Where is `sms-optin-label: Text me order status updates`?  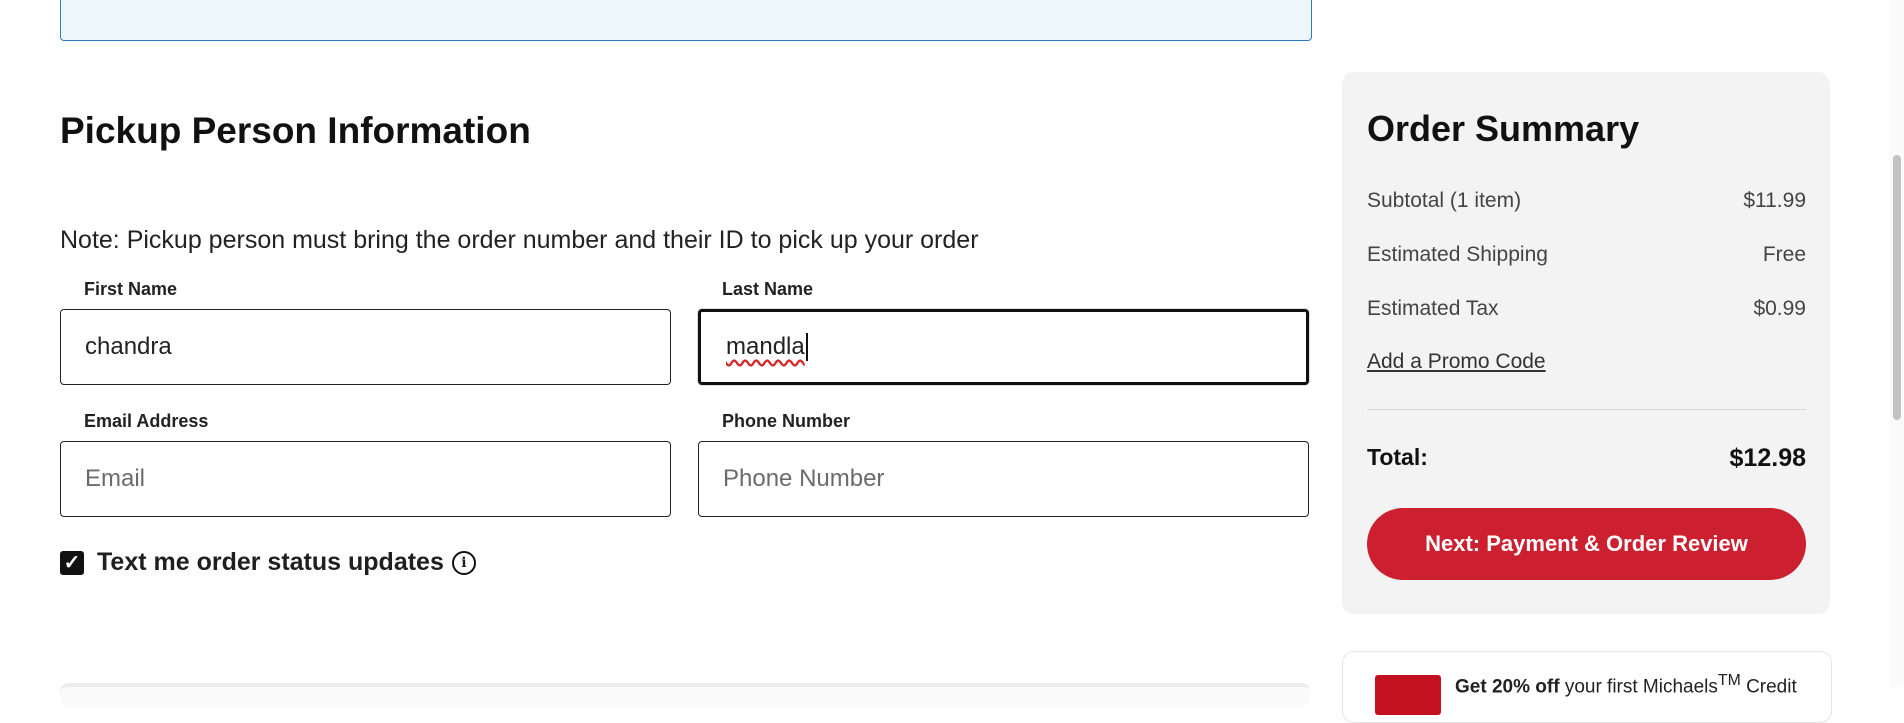
sms-optin-label: Text me order status updates is located at coordinates (270, 562).